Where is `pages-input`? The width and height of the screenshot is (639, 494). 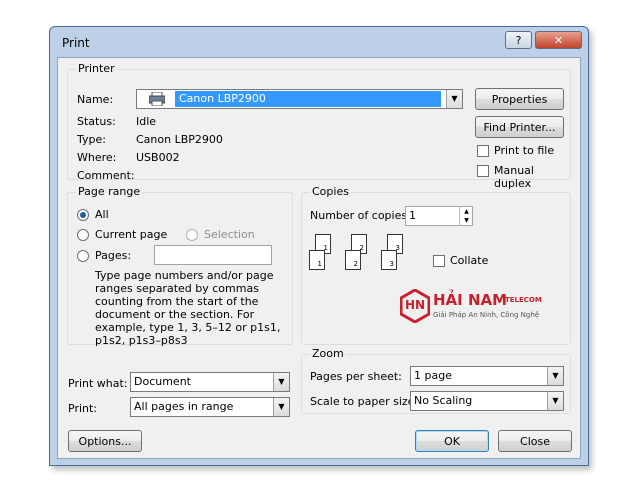 pages-input is located at coordinates (213, 255).